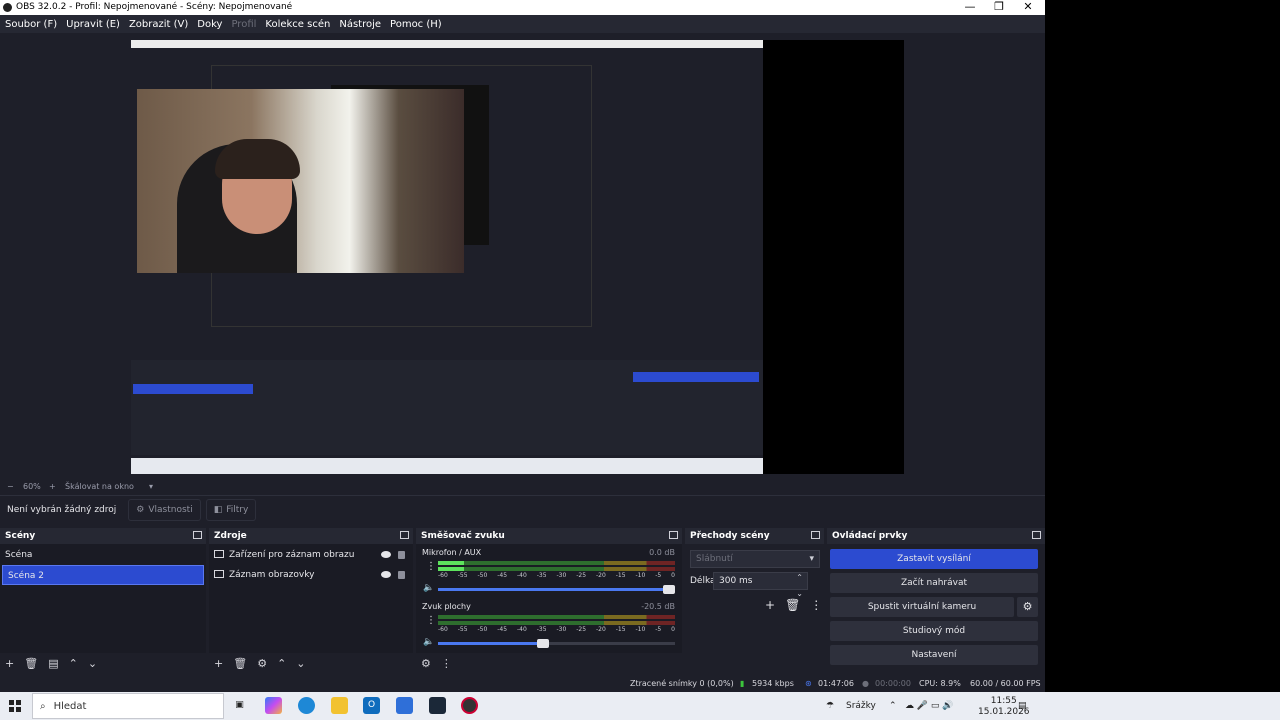 The image size is (1280, 720). What do you see at coordinates (243, 24) in the screenshot?
I see `menu-profile: Profil` at bounding box center [243, 24].